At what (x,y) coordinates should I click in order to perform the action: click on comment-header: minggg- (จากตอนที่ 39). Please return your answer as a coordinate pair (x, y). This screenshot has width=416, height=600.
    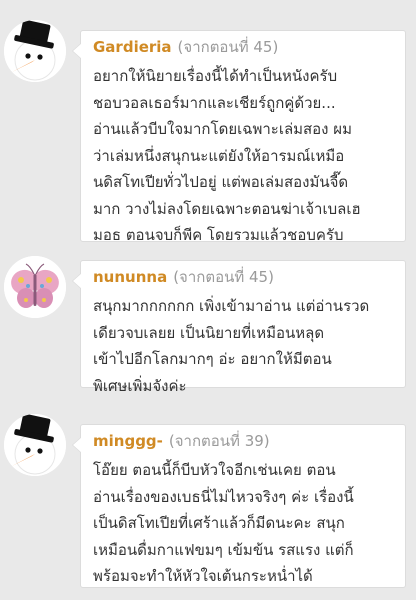
    Looking at the image, I should click on (244, 441).